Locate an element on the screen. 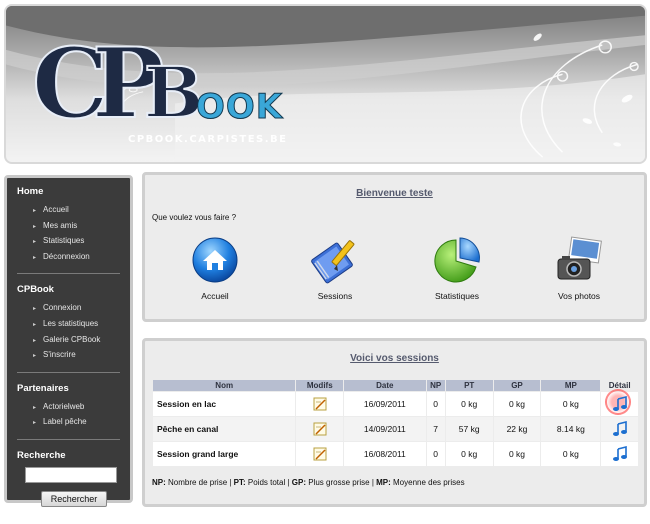 The width and height of the screenshot is (650, 524). sidebar-item-accueil: Accueil is located at coordinates (76, 211).